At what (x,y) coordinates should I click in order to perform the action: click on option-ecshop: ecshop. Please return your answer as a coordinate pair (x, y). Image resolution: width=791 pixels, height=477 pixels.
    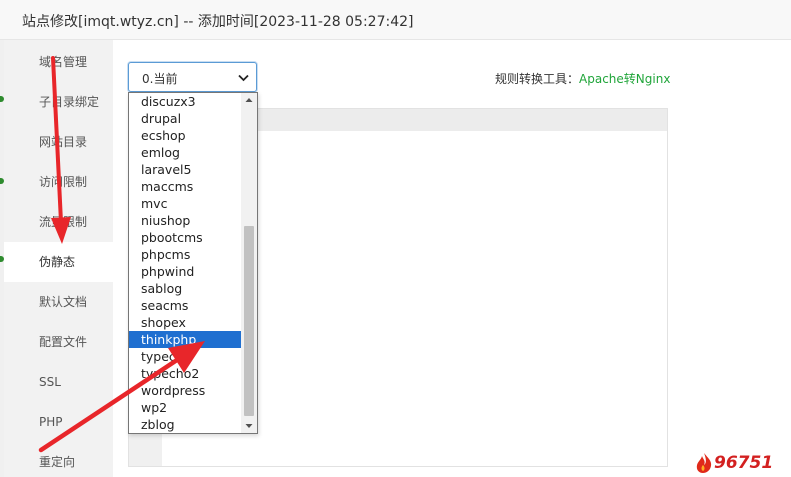
    Looking at the image, I should click on (185, 135).